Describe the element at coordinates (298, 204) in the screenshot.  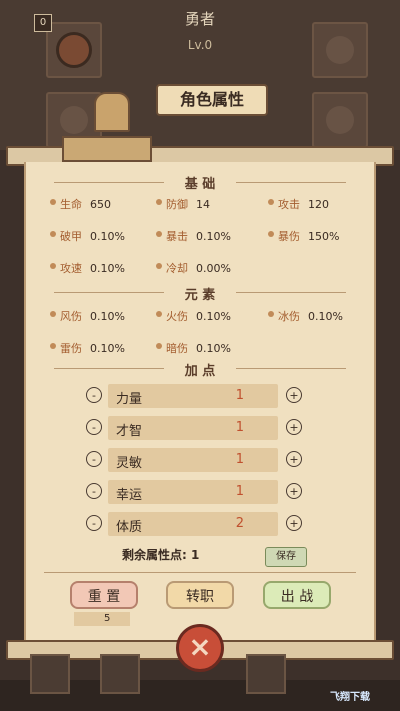
I see `stat-item: 攻击 120` at that location.